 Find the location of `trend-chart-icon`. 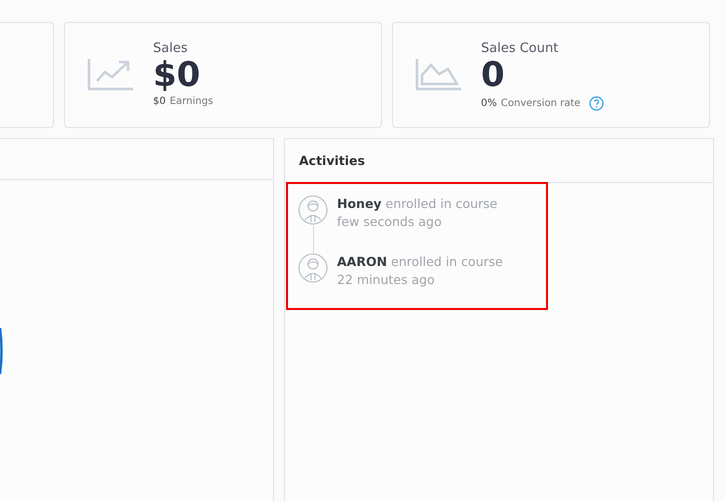

trend-chart-icon is located at coordinates (111, 74).